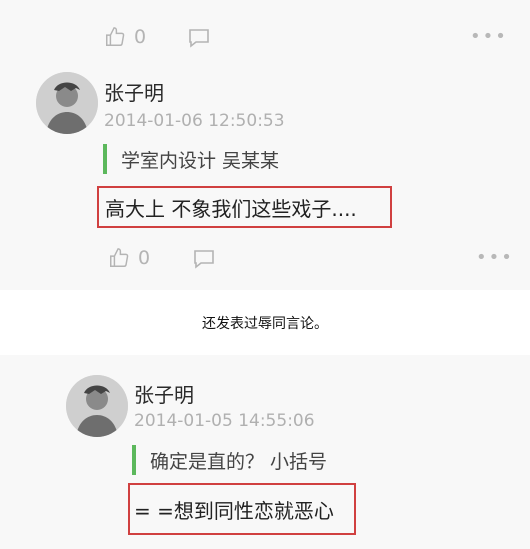  Describe the element at coordinates (234, 510) in the screenshot. I see `reply-text: = =想到同性恋就恶心` at that location.